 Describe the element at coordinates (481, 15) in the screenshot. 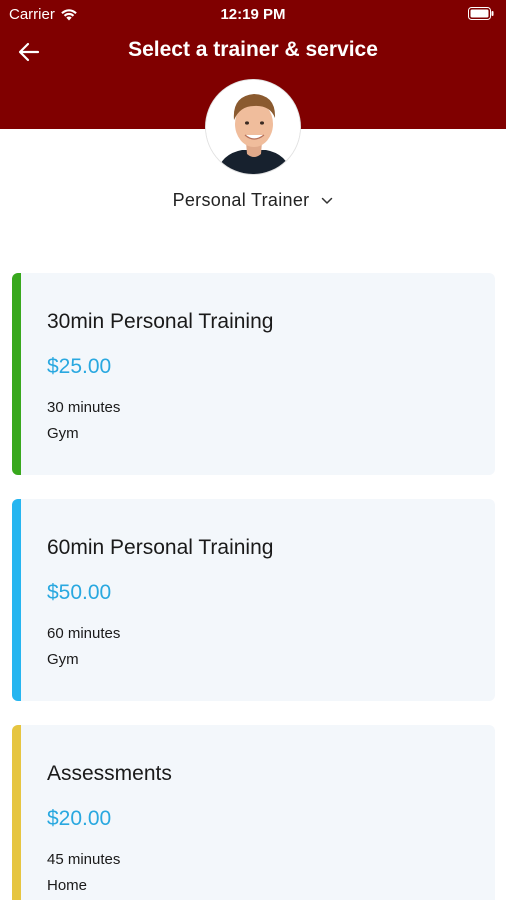

I see `battery-icon` at that location.